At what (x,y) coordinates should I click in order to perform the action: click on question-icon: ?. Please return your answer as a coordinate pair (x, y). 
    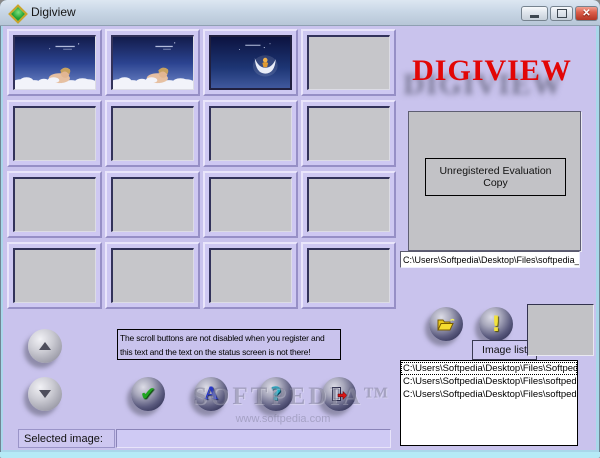
    Looking at the image, I should click on (276, 394).